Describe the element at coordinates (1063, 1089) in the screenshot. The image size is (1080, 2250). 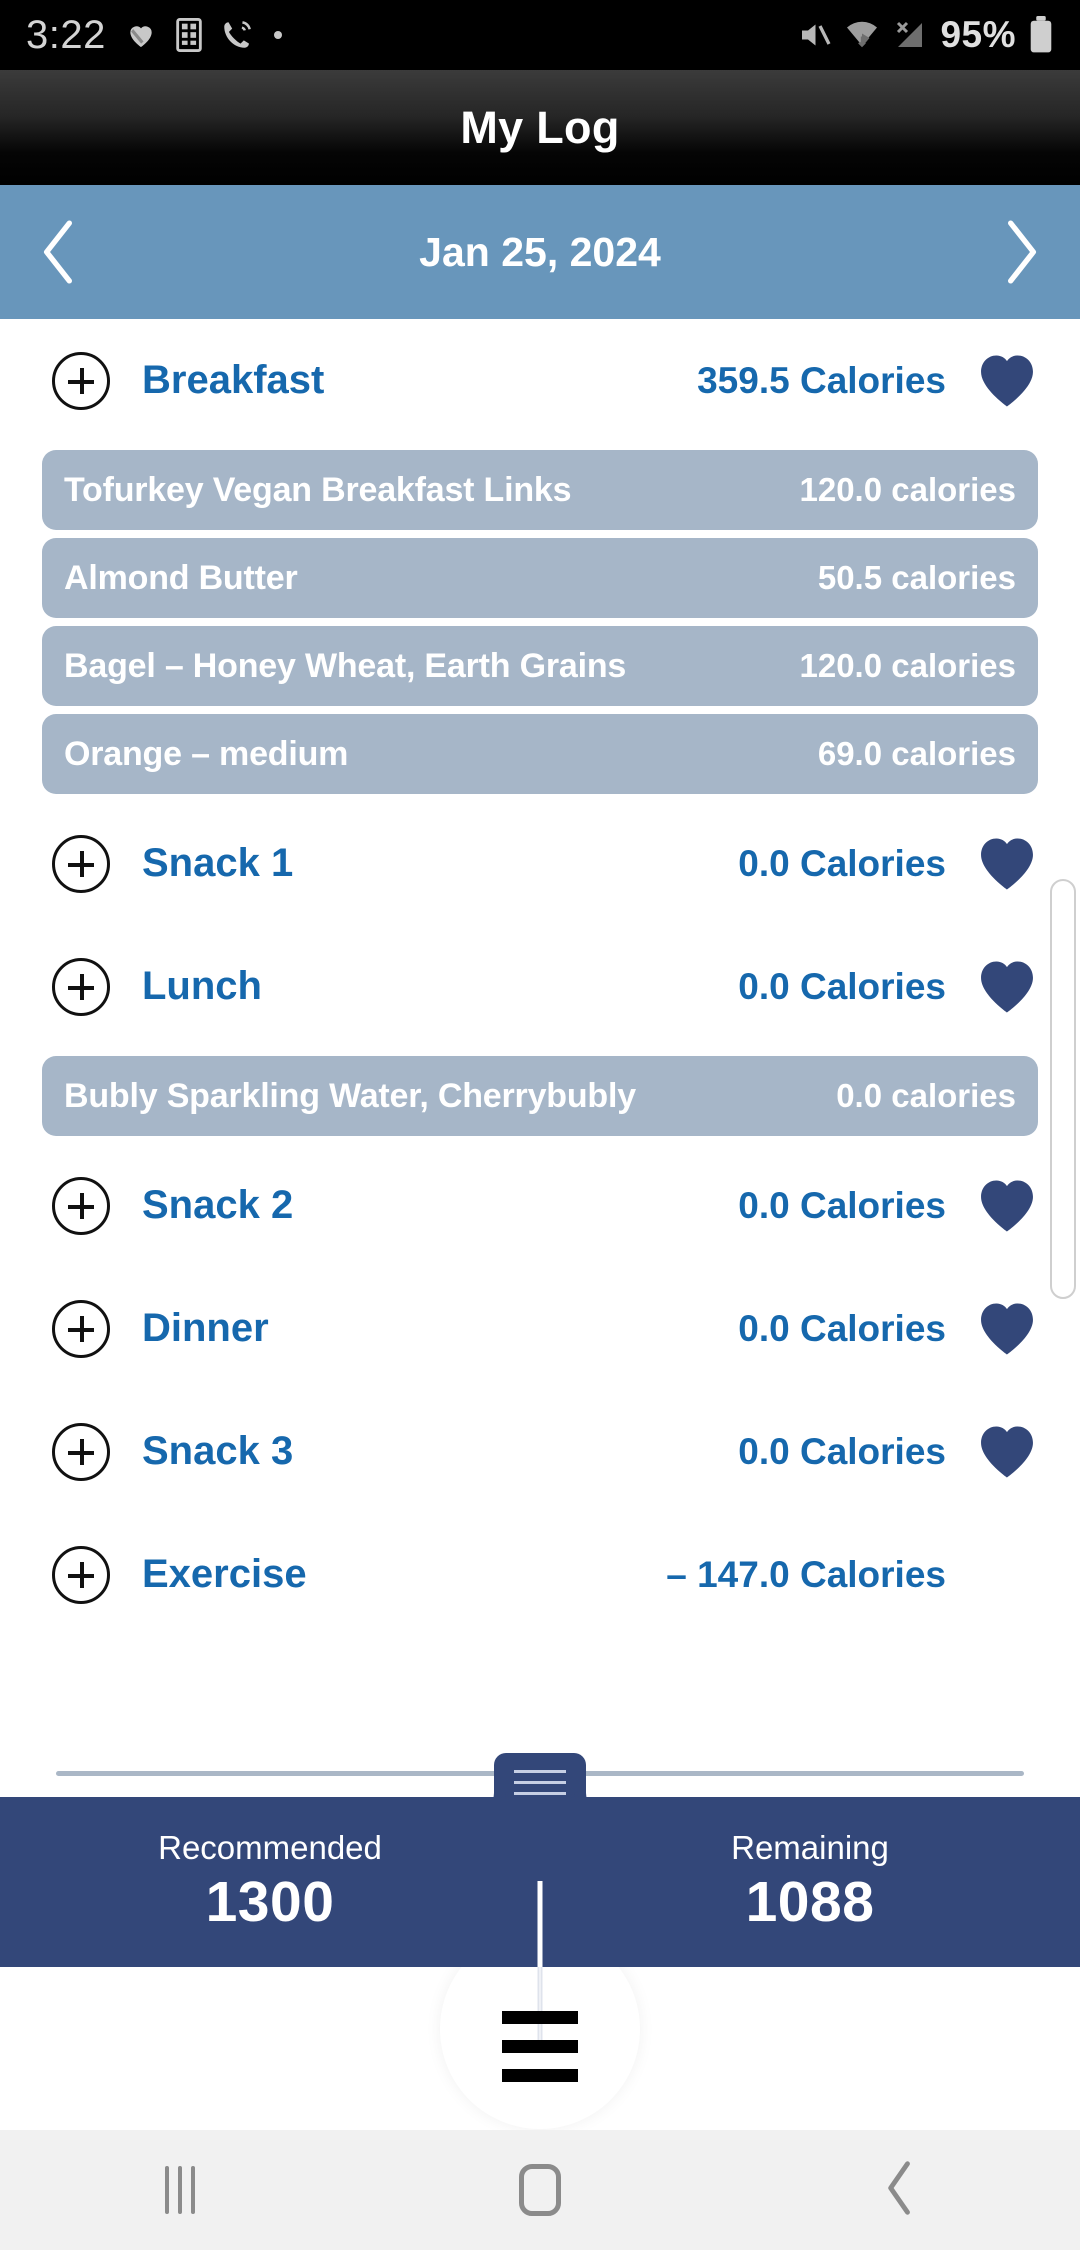
I see `list-scrollbar` at that location.